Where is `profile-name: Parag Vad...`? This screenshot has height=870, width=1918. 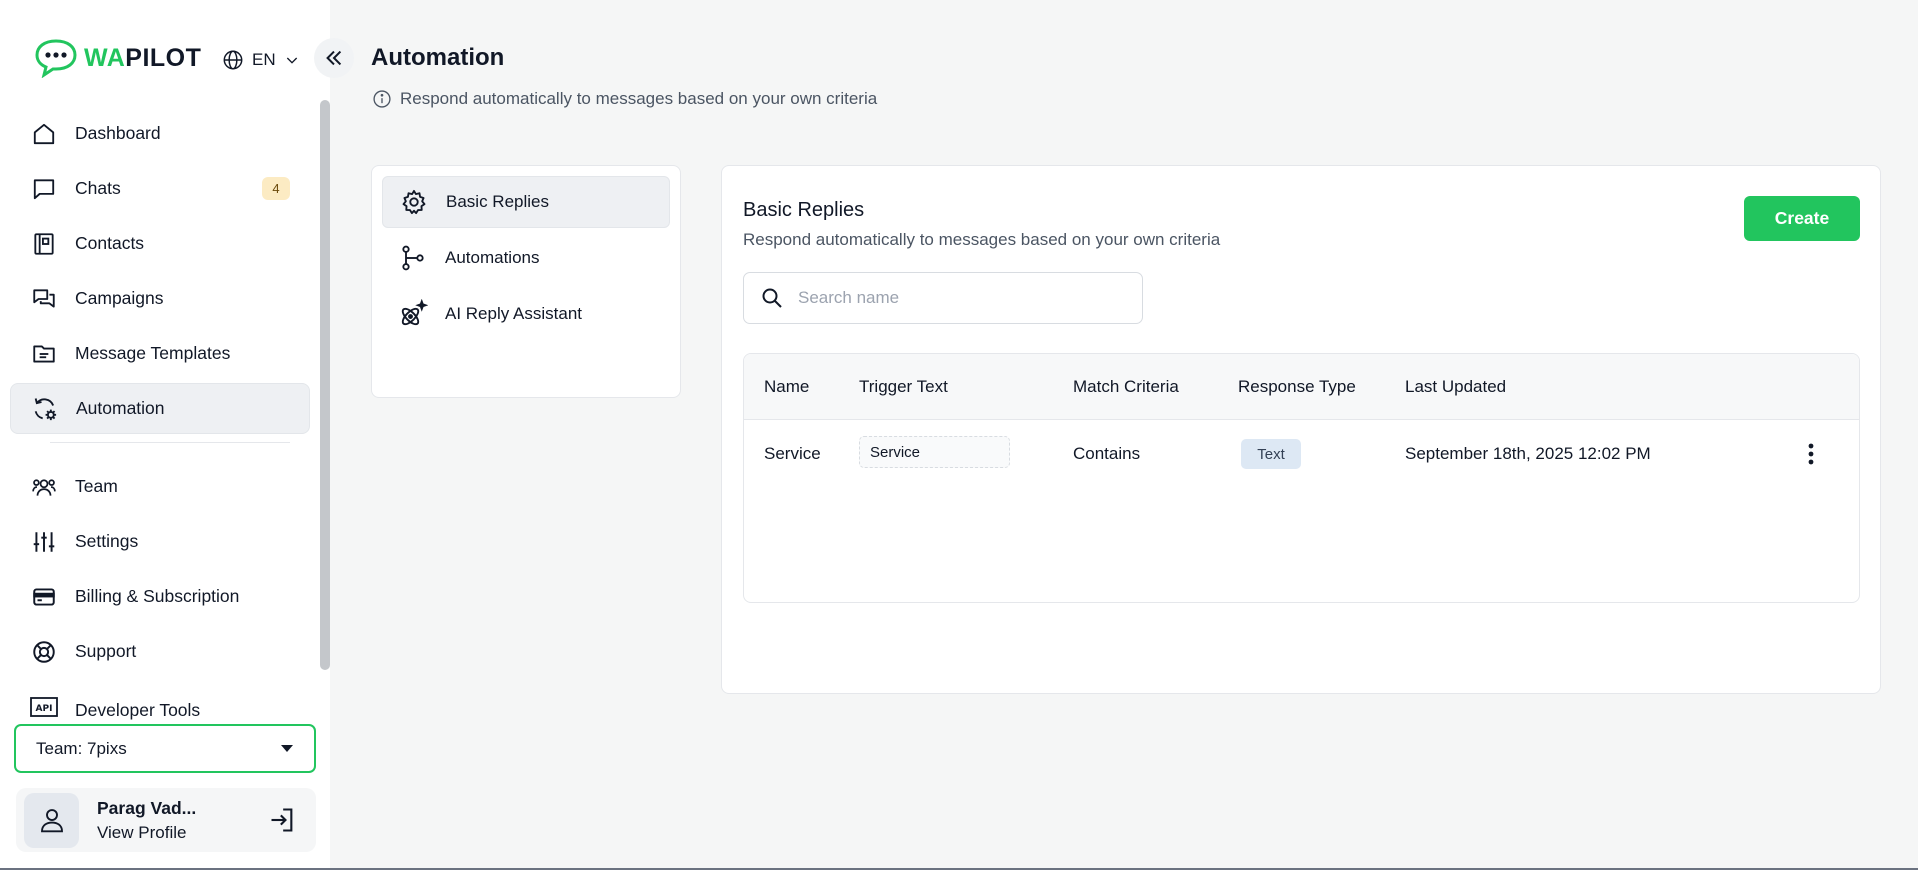 profile-name: Parag Vad... is located at coordinates (147, 807).